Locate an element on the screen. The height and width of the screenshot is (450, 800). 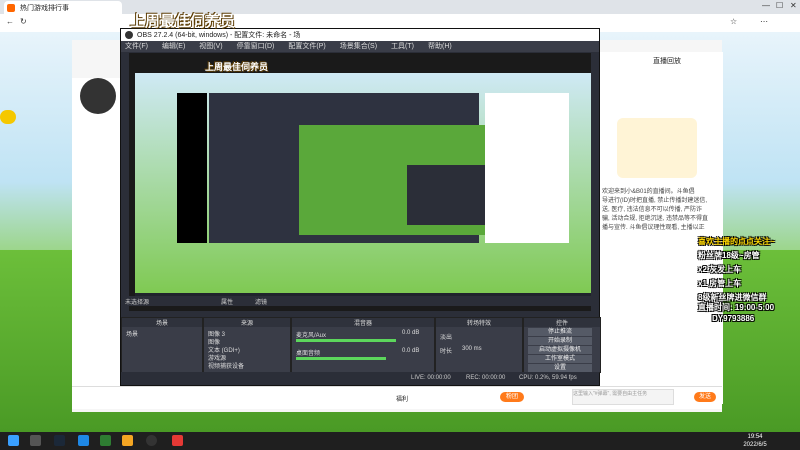
chat-line: 送, 医疗, 违法信息不可以传播, 严防诈 is located at coordinates (652, 210).